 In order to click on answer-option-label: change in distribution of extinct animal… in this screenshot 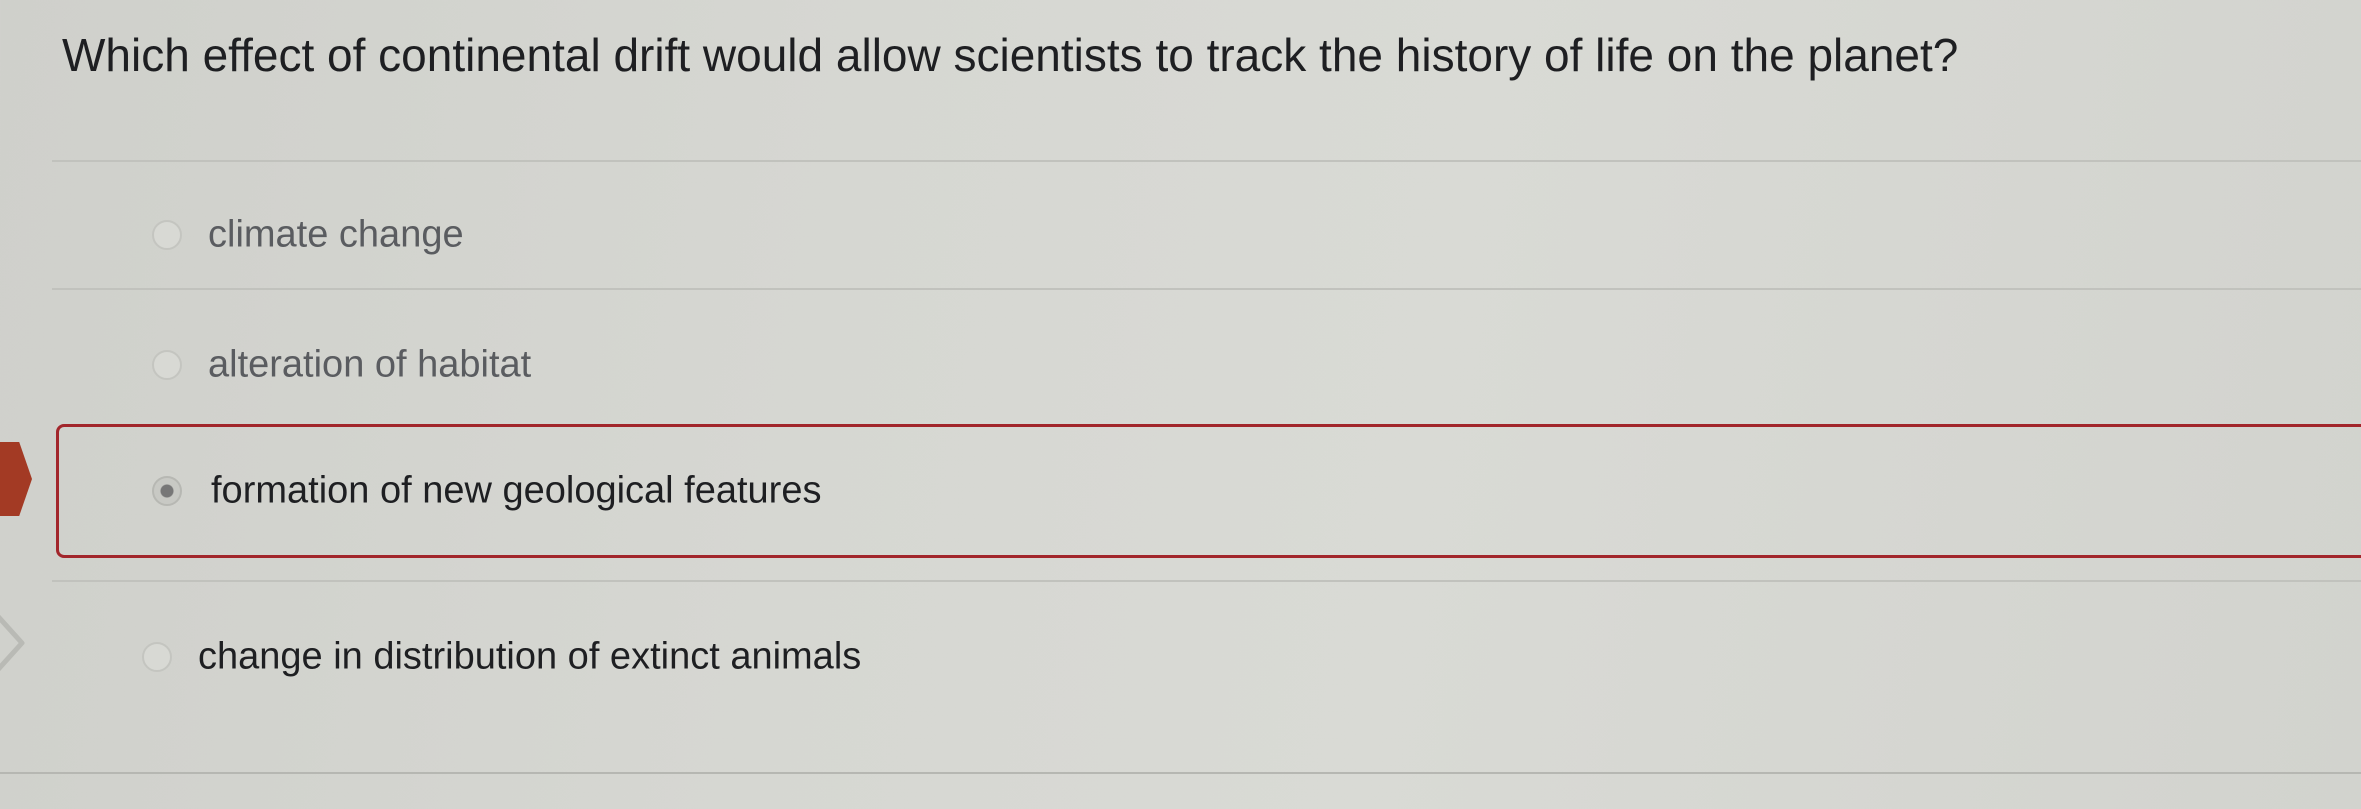, I will do `click(530, 656)`.